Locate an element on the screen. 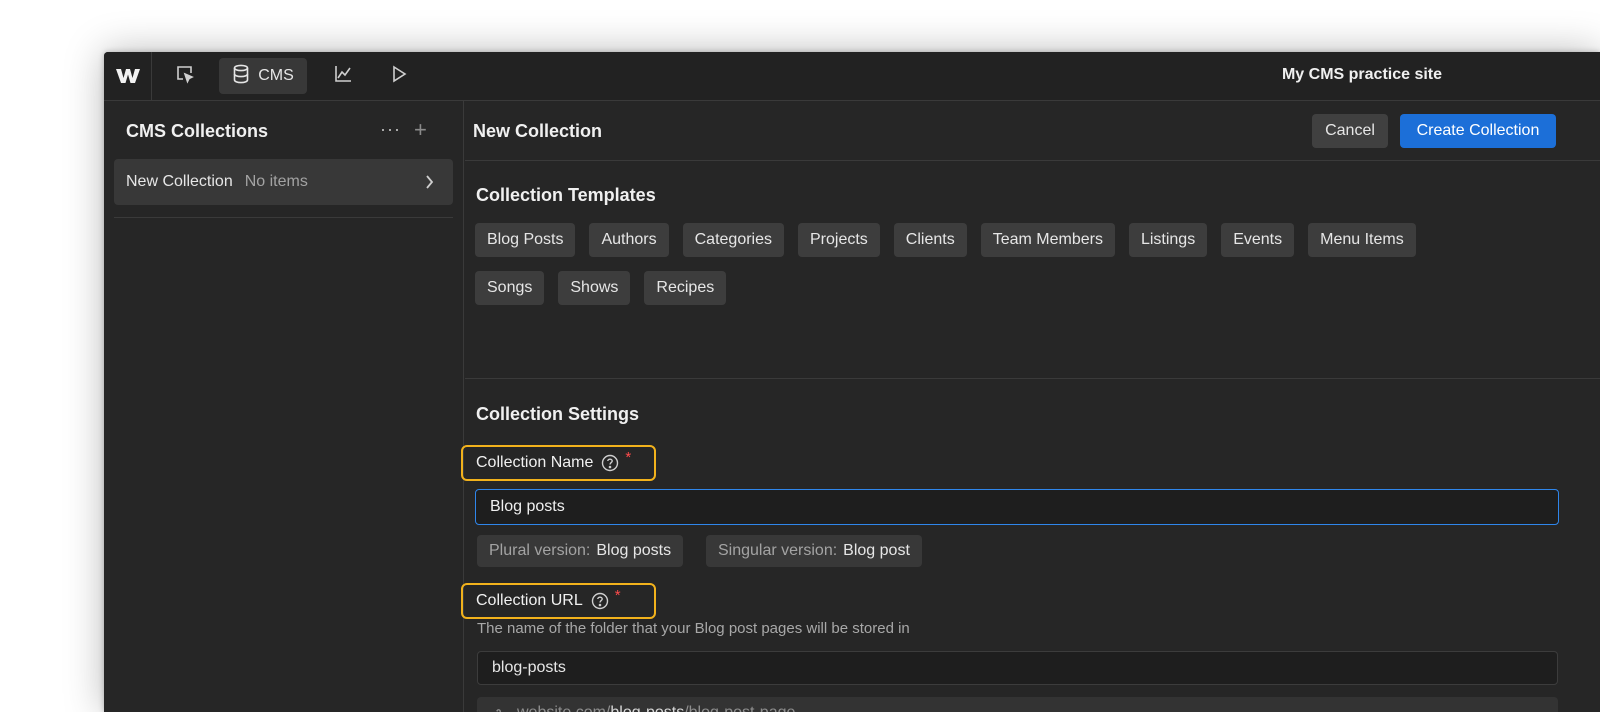 Image resolution: width=1600 pixels, height=712 pixels. template-chip-team-members: Team Members is located at coordinates (1047, 240).